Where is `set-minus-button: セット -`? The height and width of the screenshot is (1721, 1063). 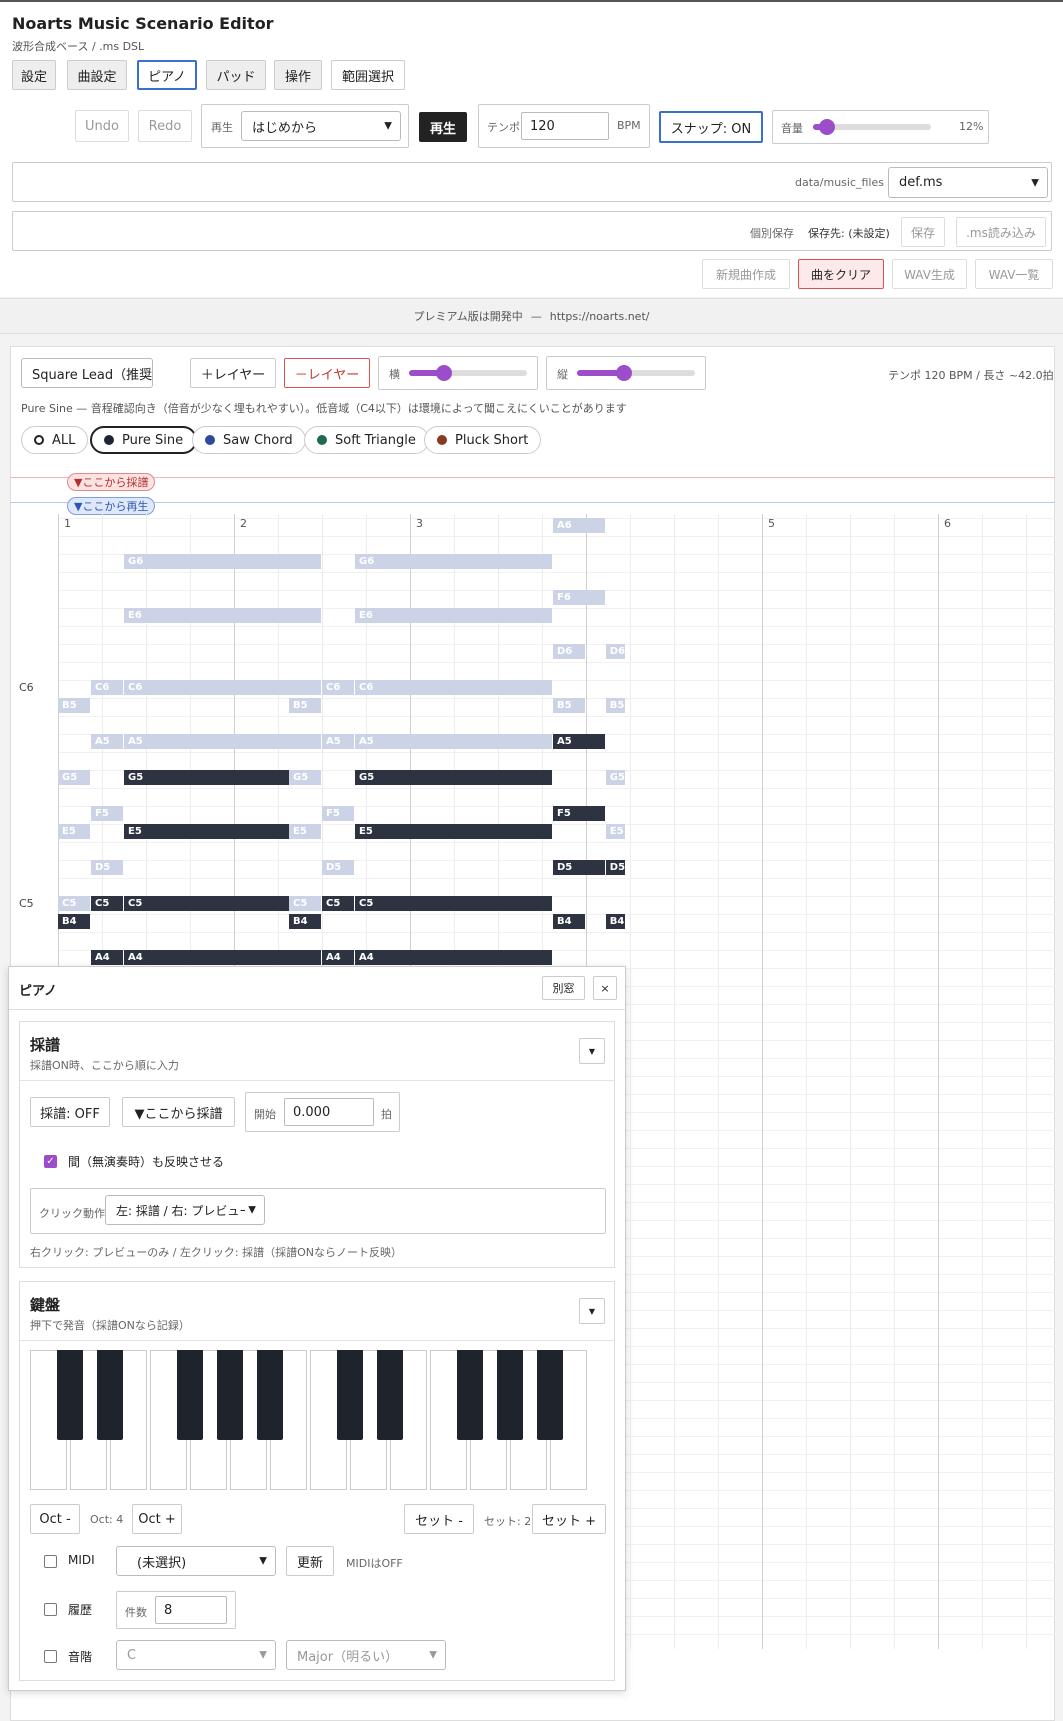
set-minus-button: セット - is located at coordinates (439, 1519).